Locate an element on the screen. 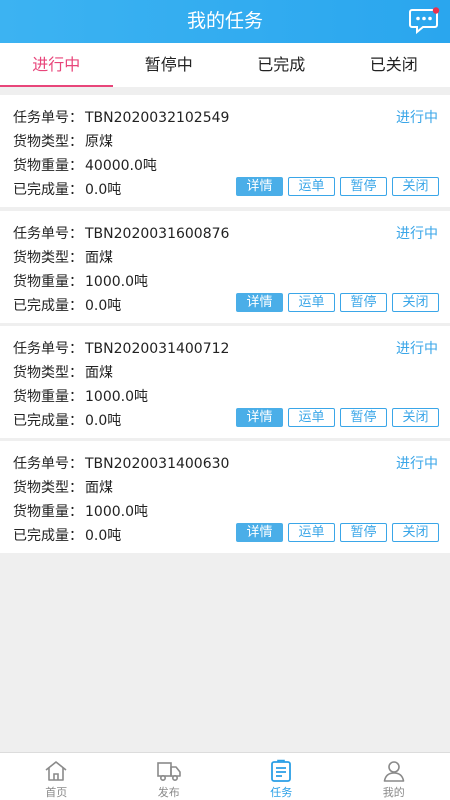  nav-item-publish: 发布 is located at coordinates (169, 776).